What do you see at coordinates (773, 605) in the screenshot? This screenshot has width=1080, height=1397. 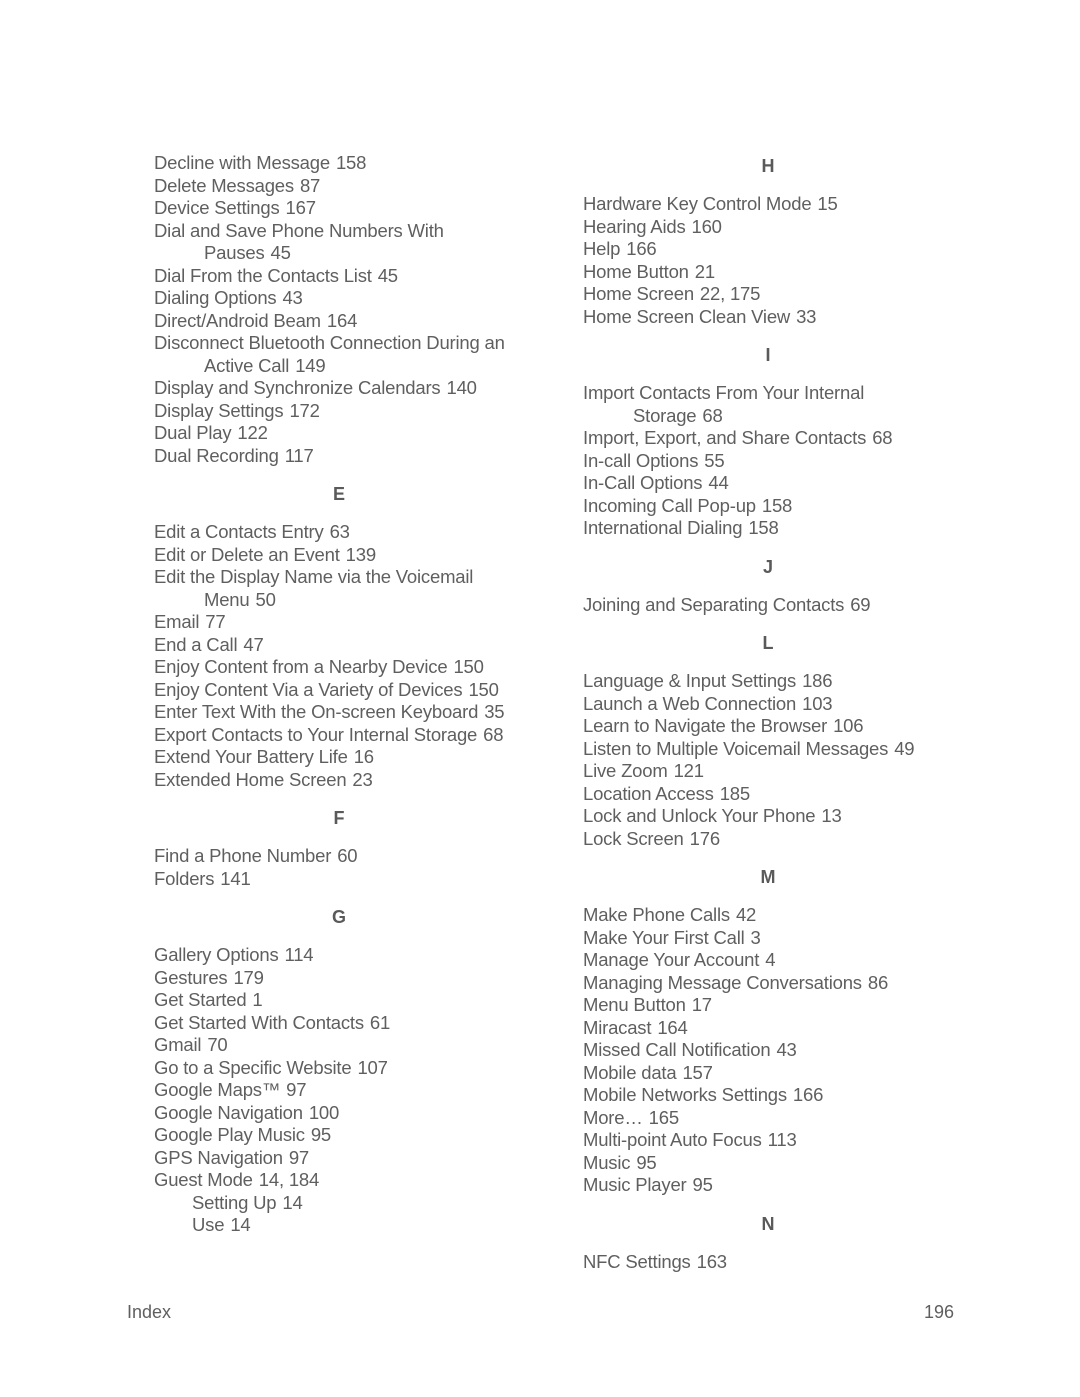 I see `index-group-j: Joining and Separating Contacts 69` at bounding box center [773, 605].